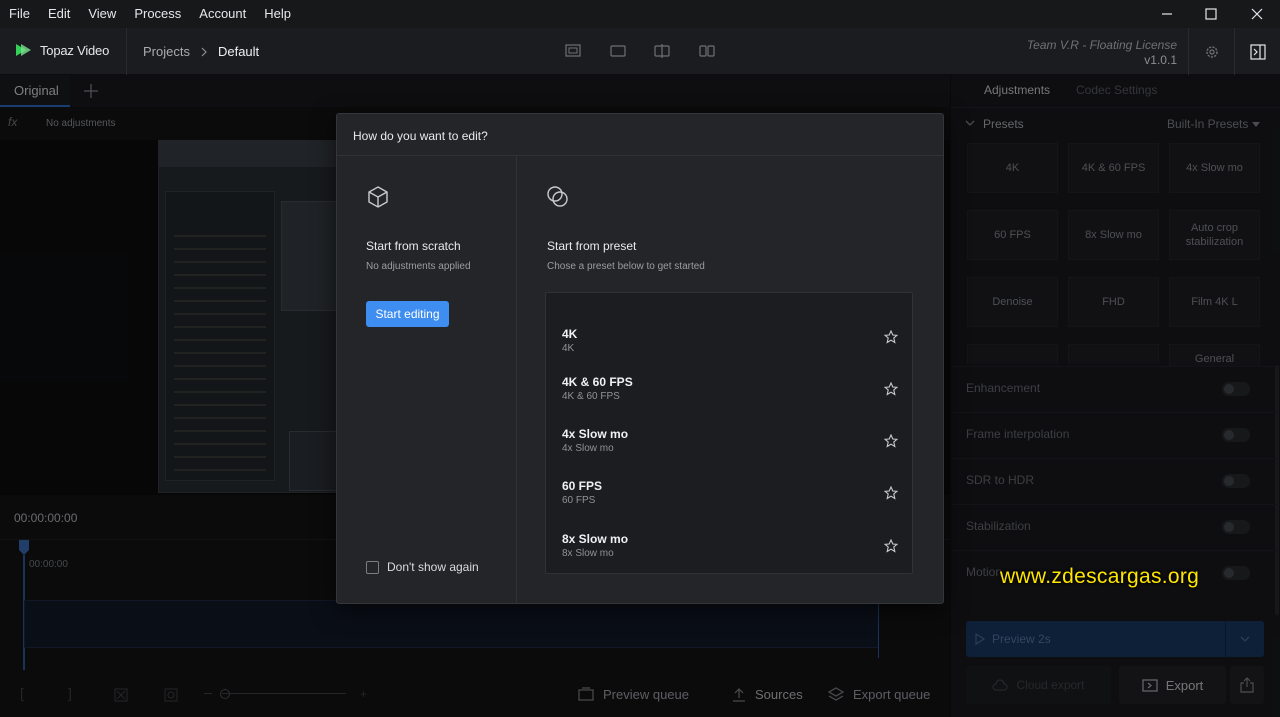 Image resolution: width=1280 pixels, height=717 pixels. What do you see at coordinates (372, 567) in the screenshot?
I see `dont-show-checkbox` at bounding box center [372, 567].